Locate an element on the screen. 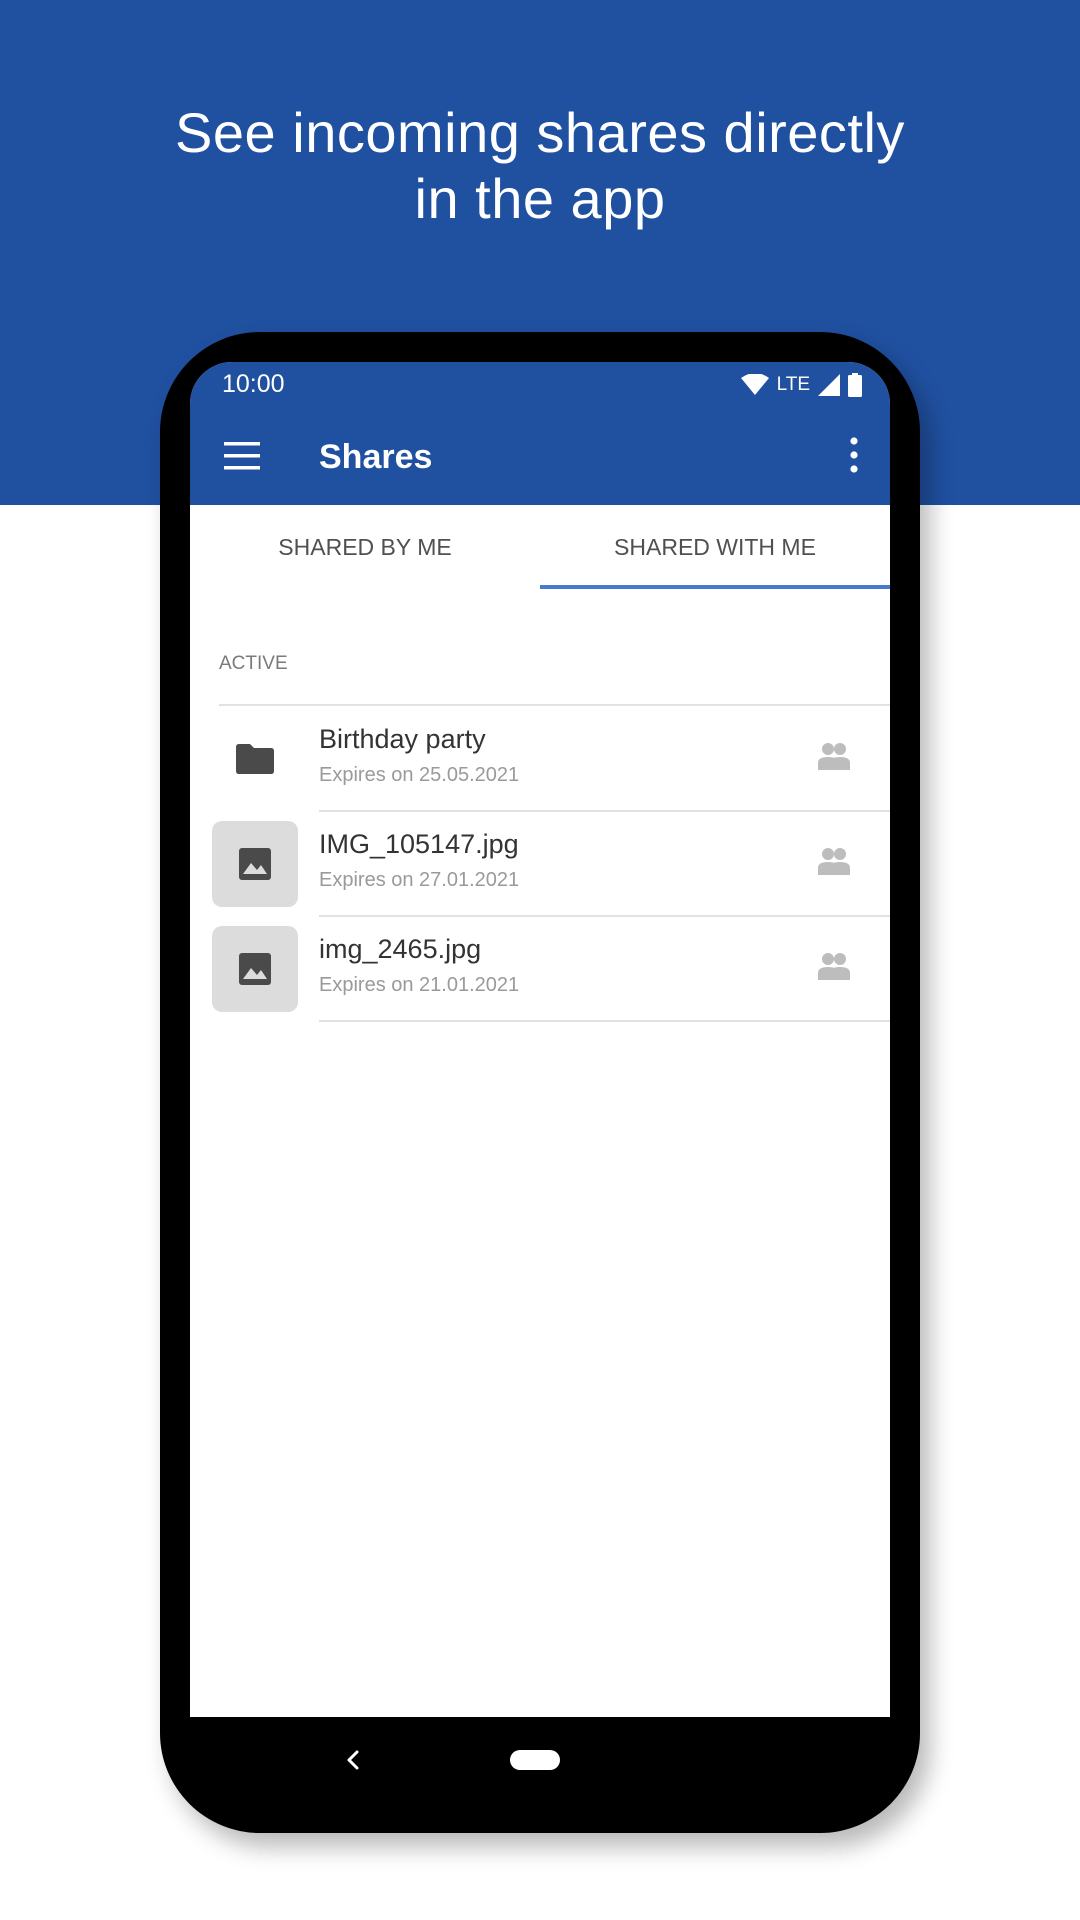  promo-headline-line-1: See incoming shares directly is located at coordinates (540, 132).